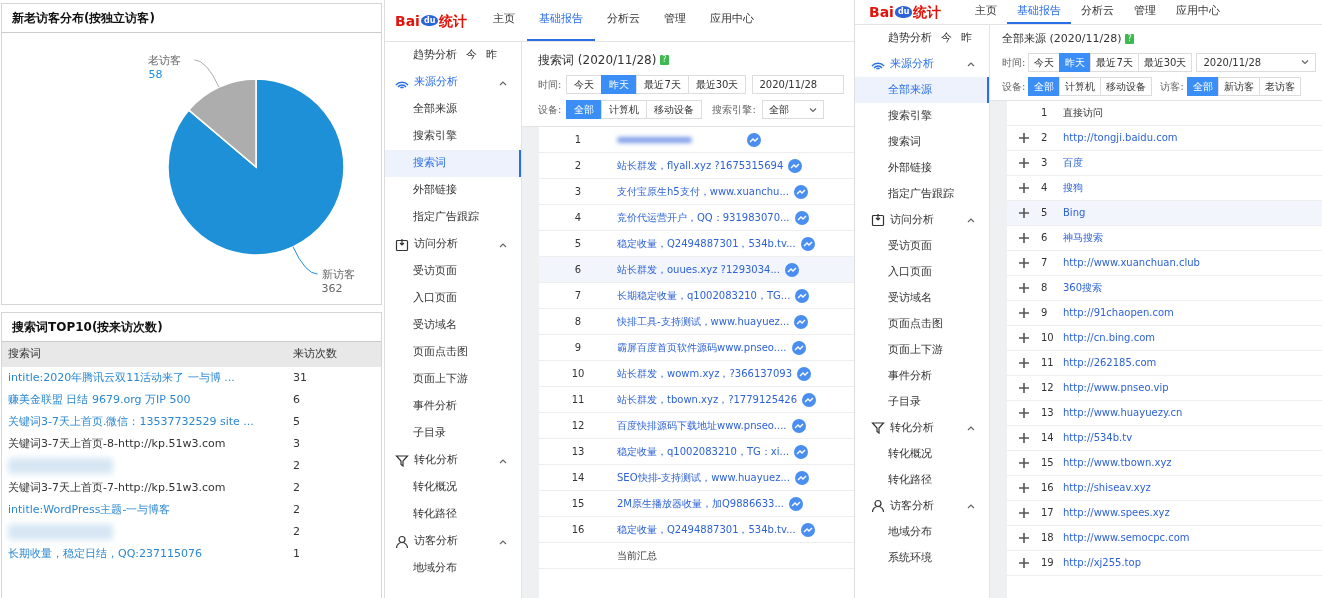 The width and height of the screenshot is (1322, 598). I want to click on source-link: http://www.tbown.xyz, so click(1117, 462).